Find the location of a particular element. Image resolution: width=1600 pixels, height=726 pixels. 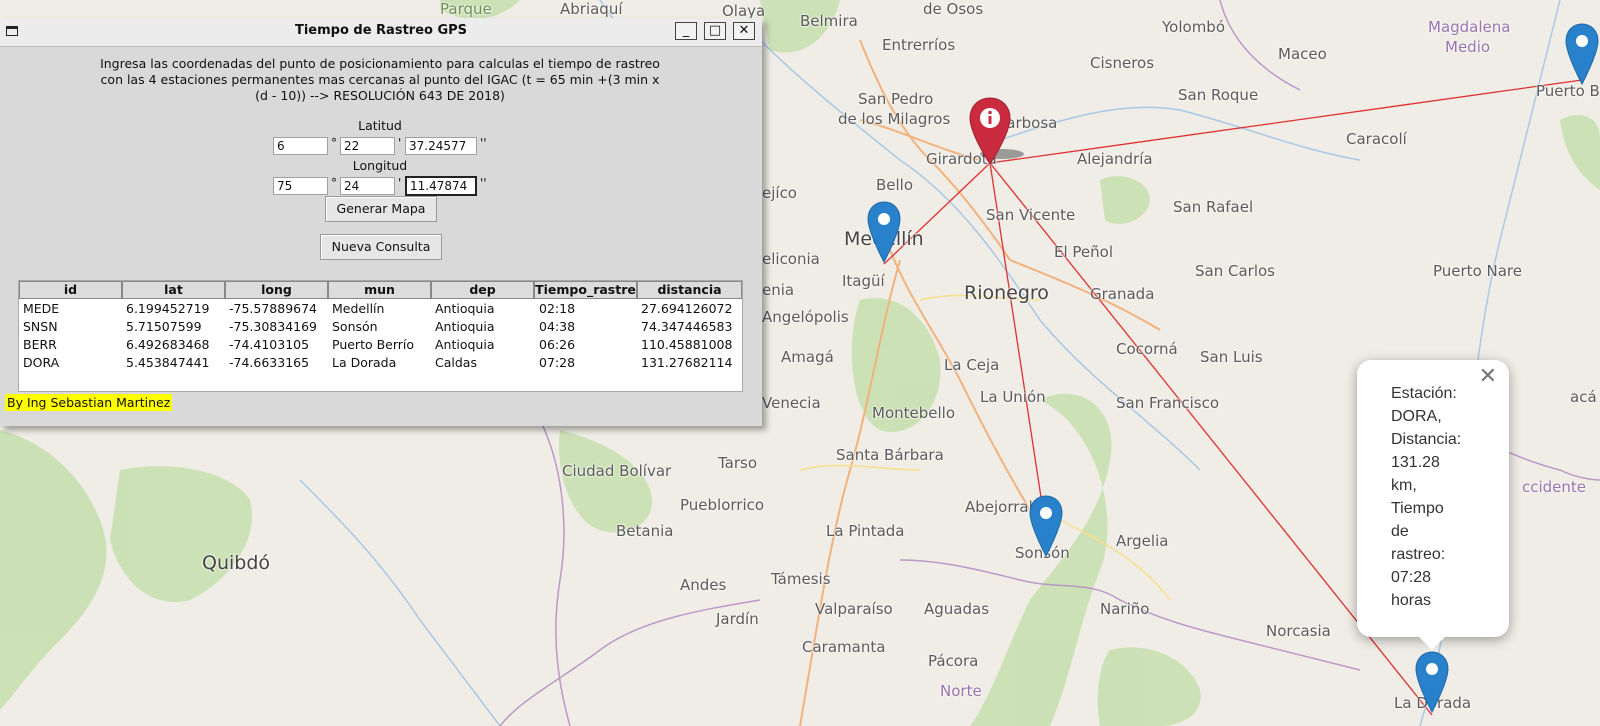

map-place-label: ejíco is located at coordinates (779, 193).